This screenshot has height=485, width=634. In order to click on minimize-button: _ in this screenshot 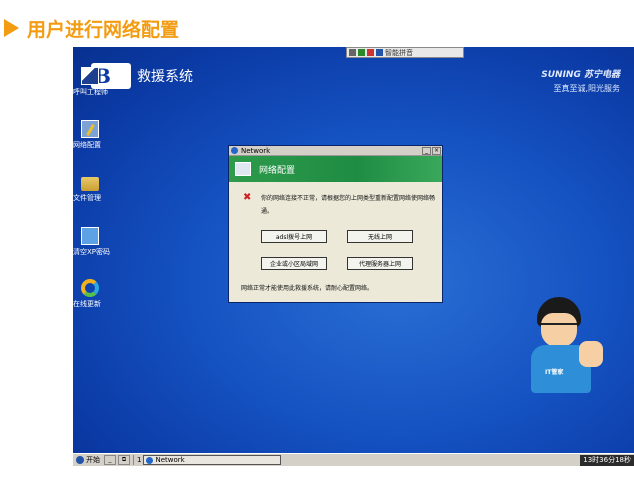, I will do `click(426, 150)`.